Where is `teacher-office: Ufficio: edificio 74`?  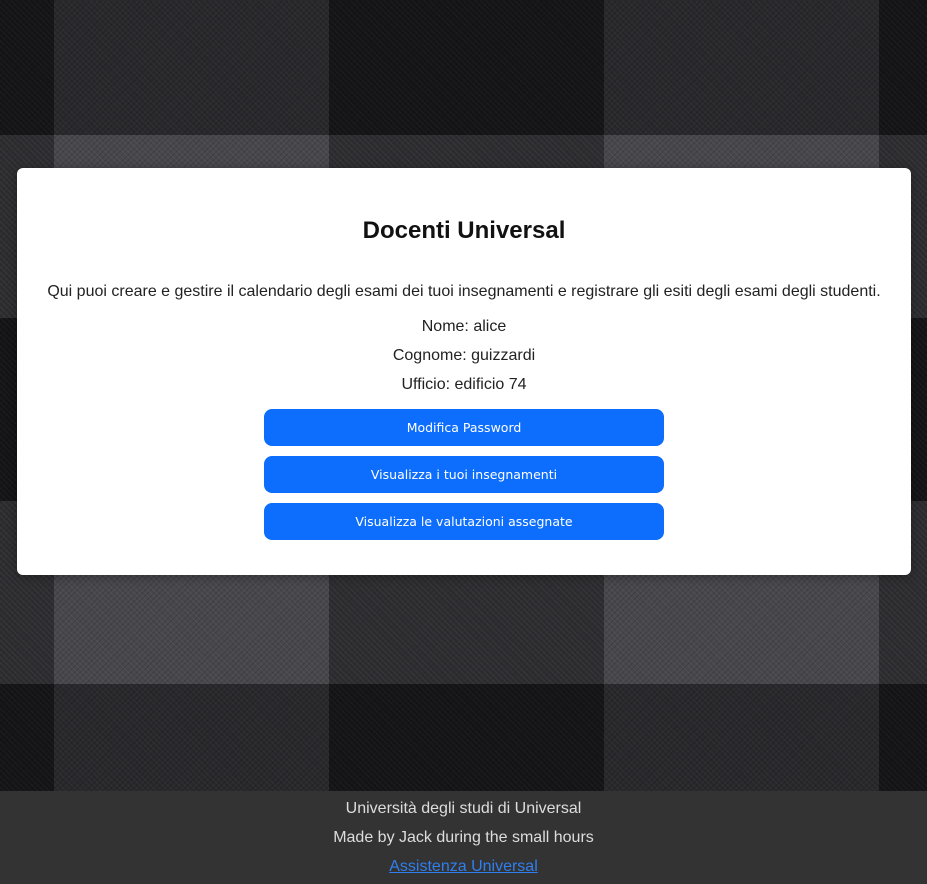
teacher-office: Ufficio: edificio 74 is located at coordinates (464, 384).